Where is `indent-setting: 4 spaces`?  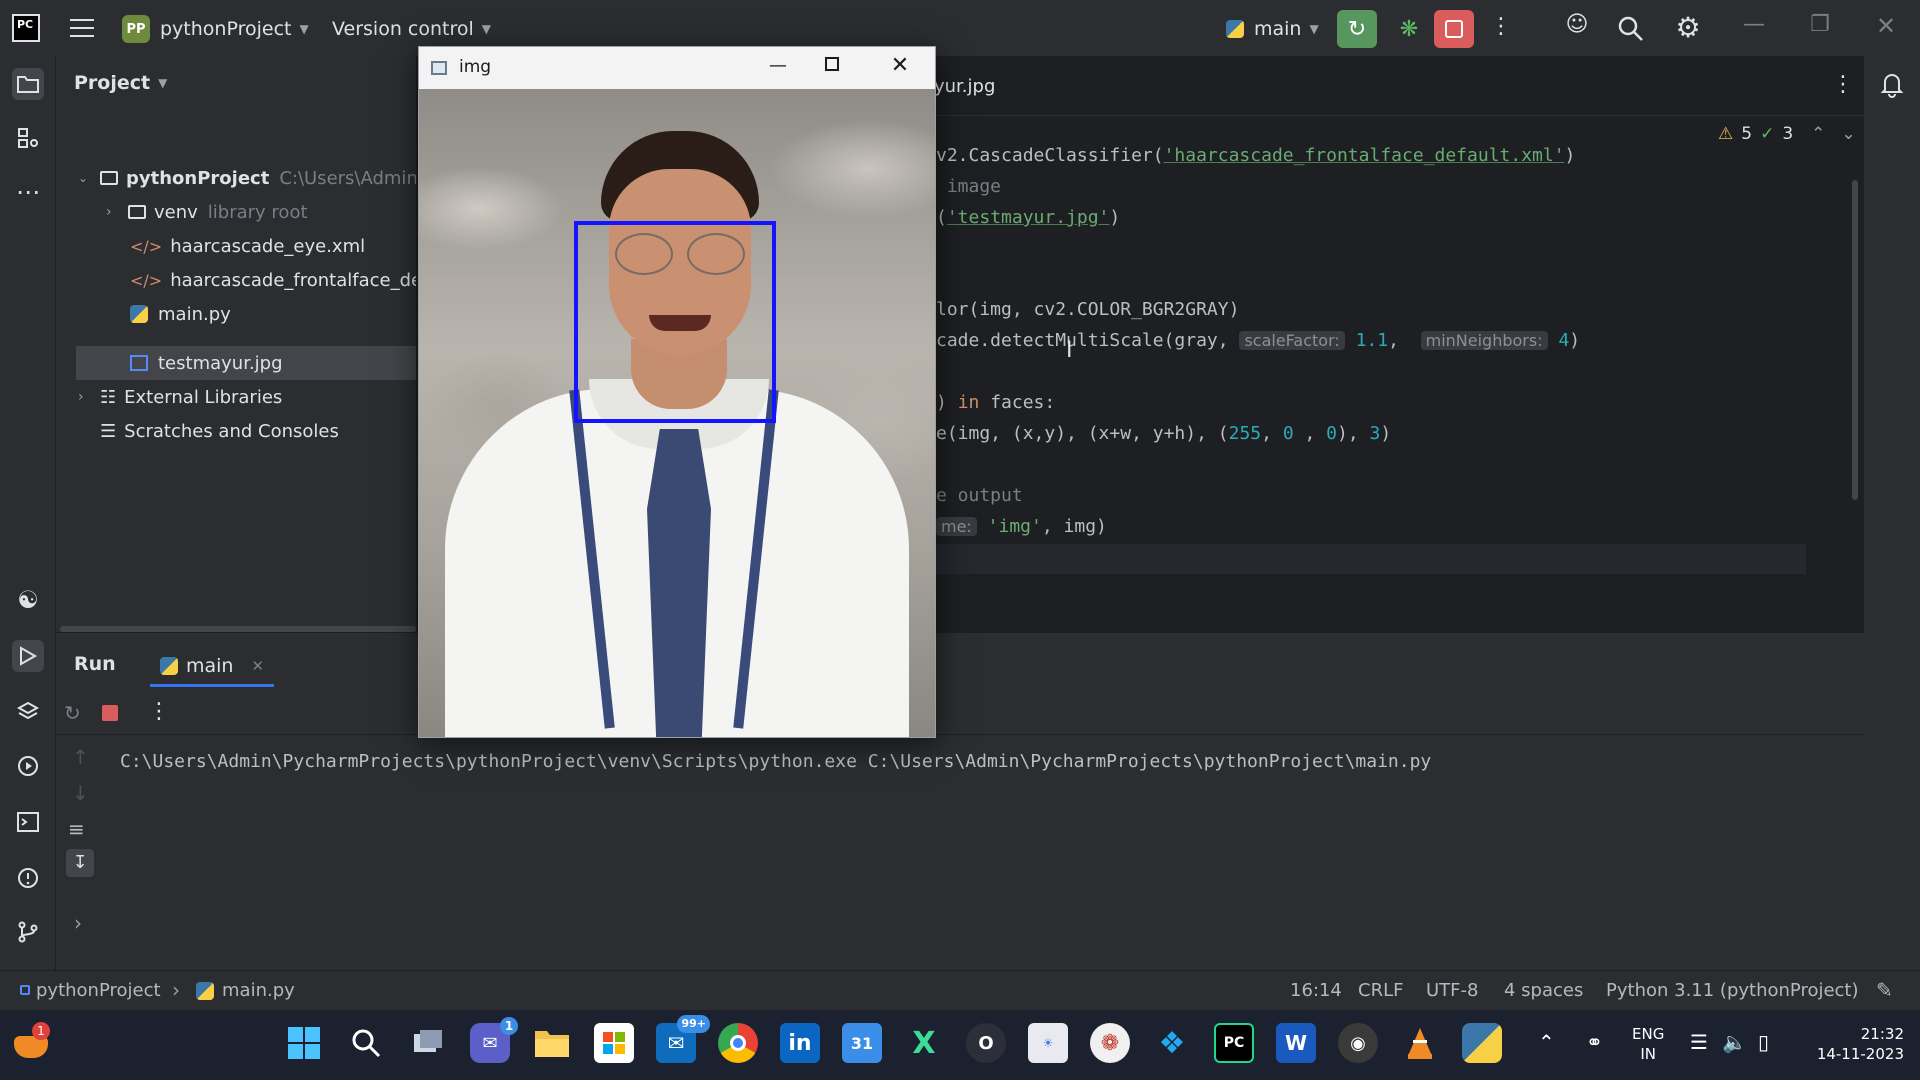 indent-setting: 4 spaces is located at coordinates (1543, 990).